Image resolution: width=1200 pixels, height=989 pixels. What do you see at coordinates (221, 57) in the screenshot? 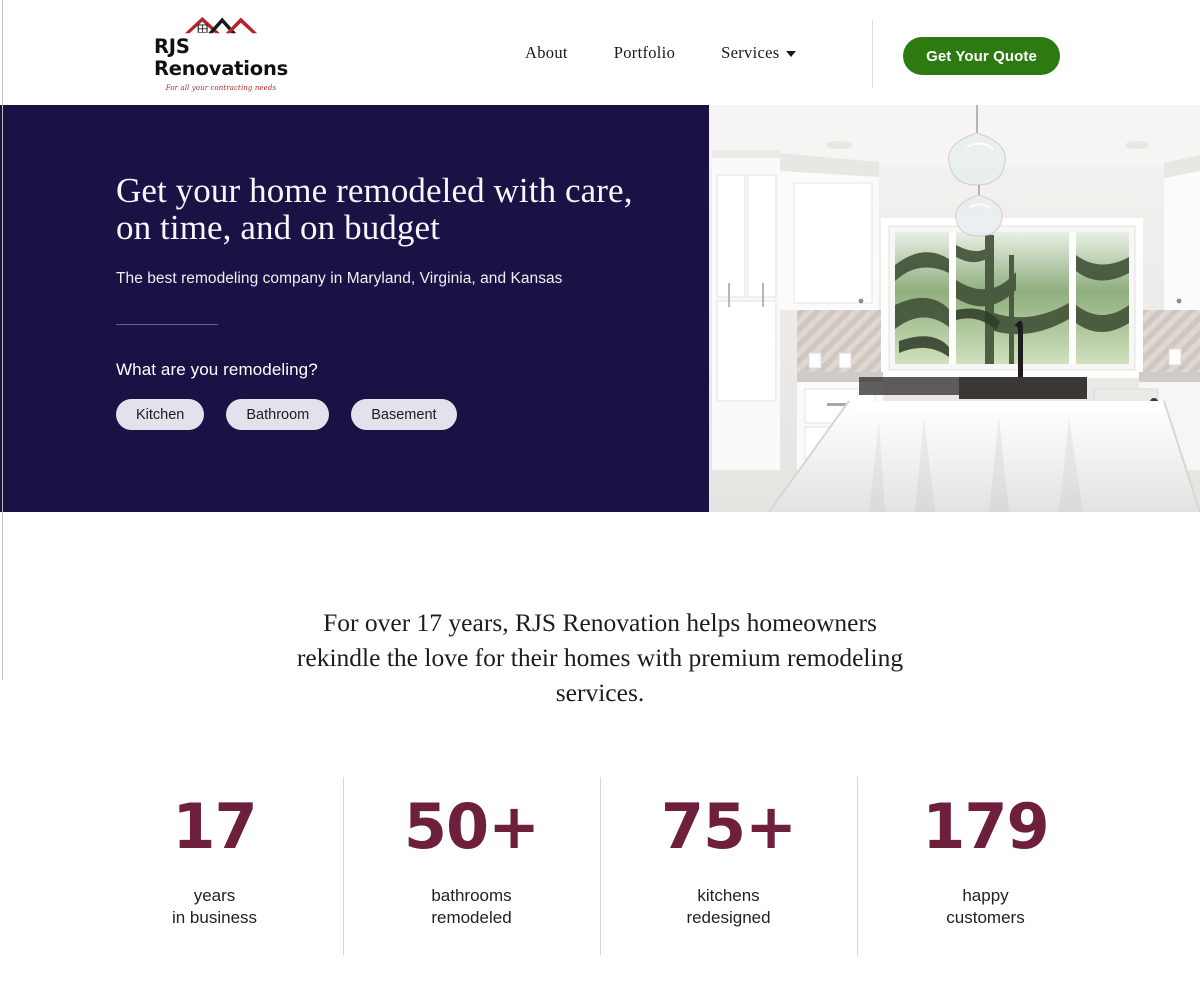
I see `logo-wordmark: RJS Renovations` at bounding box center [221, 57].